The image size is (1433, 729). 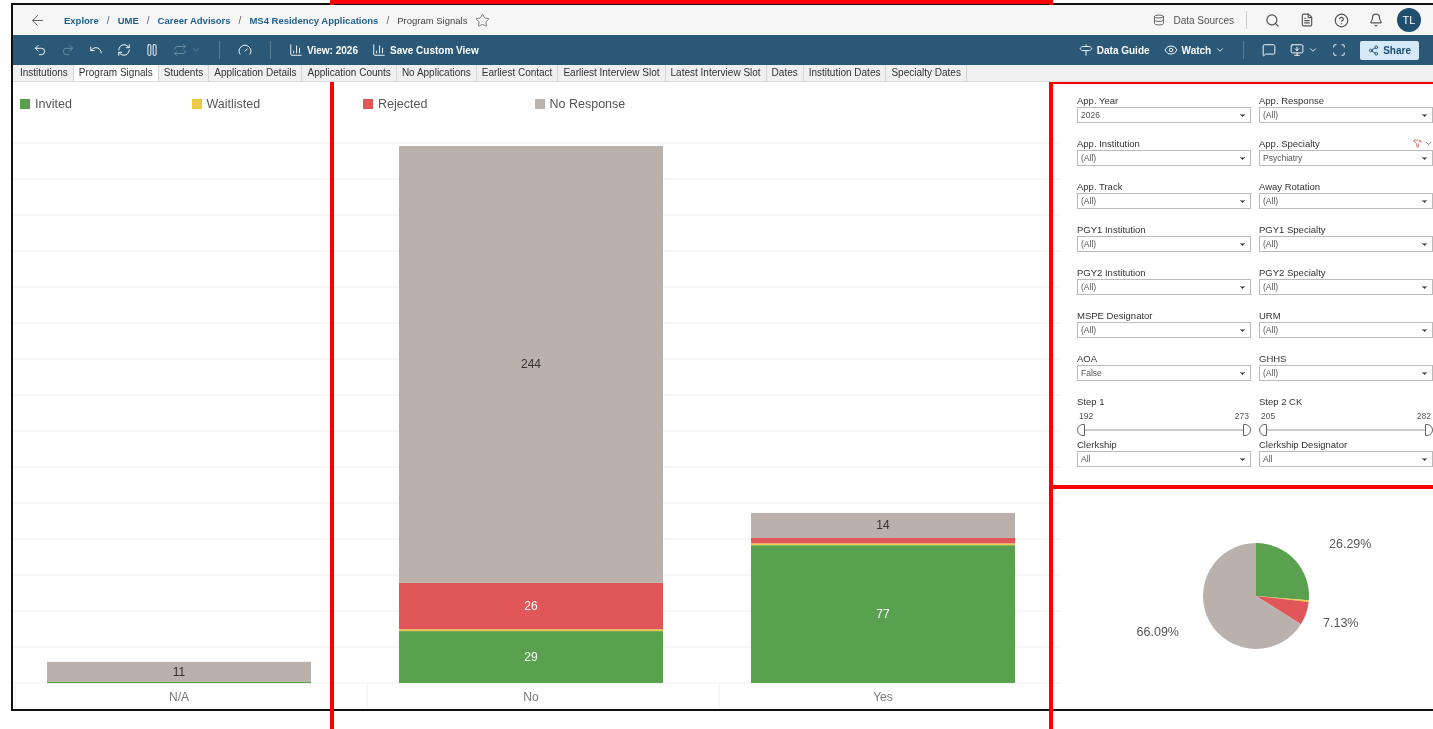 I want to click on data-label: 77, so click(x=883, y=614).